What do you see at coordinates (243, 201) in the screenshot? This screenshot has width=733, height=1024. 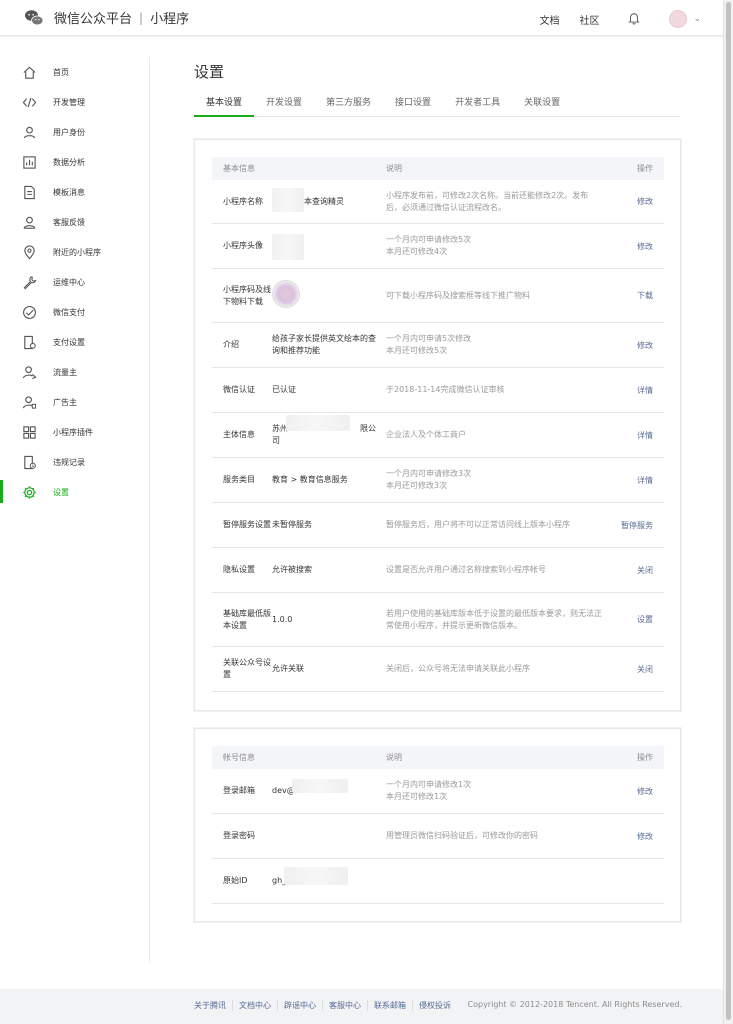 I see `row-name: 小程序名称` at bounding box center [243, 201].